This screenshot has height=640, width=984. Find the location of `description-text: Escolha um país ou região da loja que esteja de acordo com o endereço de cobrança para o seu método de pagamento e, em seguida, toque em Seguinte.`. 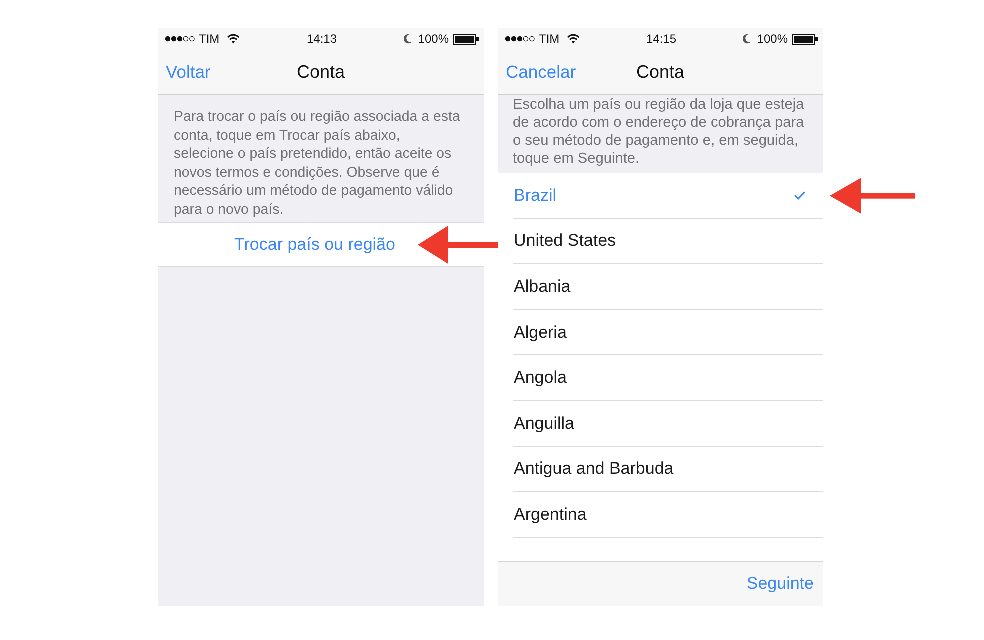

description-text: Escolha um país ou região da loja que esteja de acordo com o endereço de cobrança para o seu método de pagamento e, em seguida, toque em Seguinte. is located at coordinates (659, 132).